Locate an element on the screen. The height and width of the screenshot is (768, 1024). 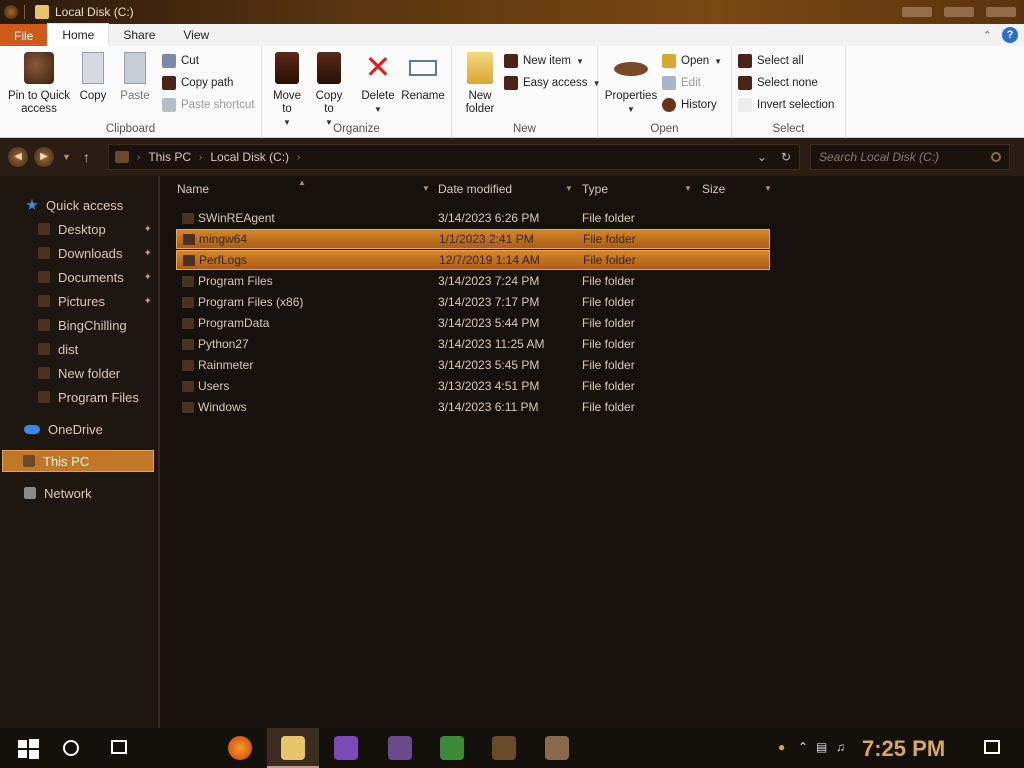
media-app-icon is located at coordinates (504, 748).